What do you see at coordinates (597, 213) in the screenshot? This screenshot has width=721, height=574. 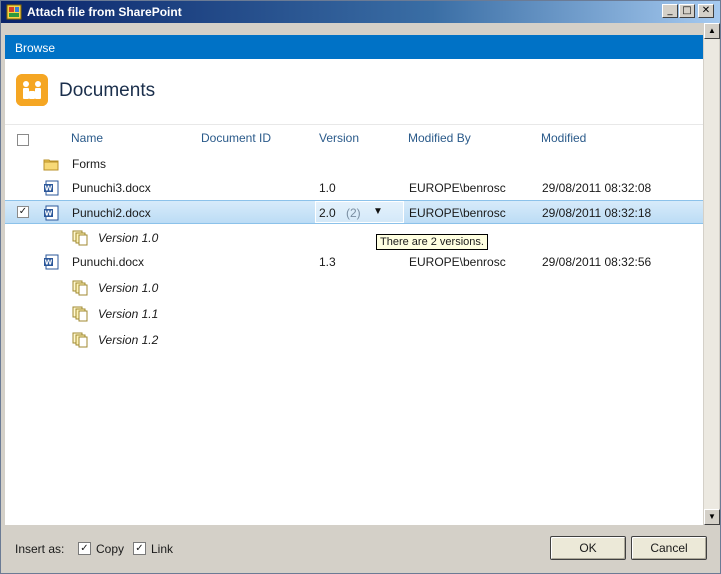 I see `item-modified: 29/08/2011 08:32:18` at bounding box center [597, 213].